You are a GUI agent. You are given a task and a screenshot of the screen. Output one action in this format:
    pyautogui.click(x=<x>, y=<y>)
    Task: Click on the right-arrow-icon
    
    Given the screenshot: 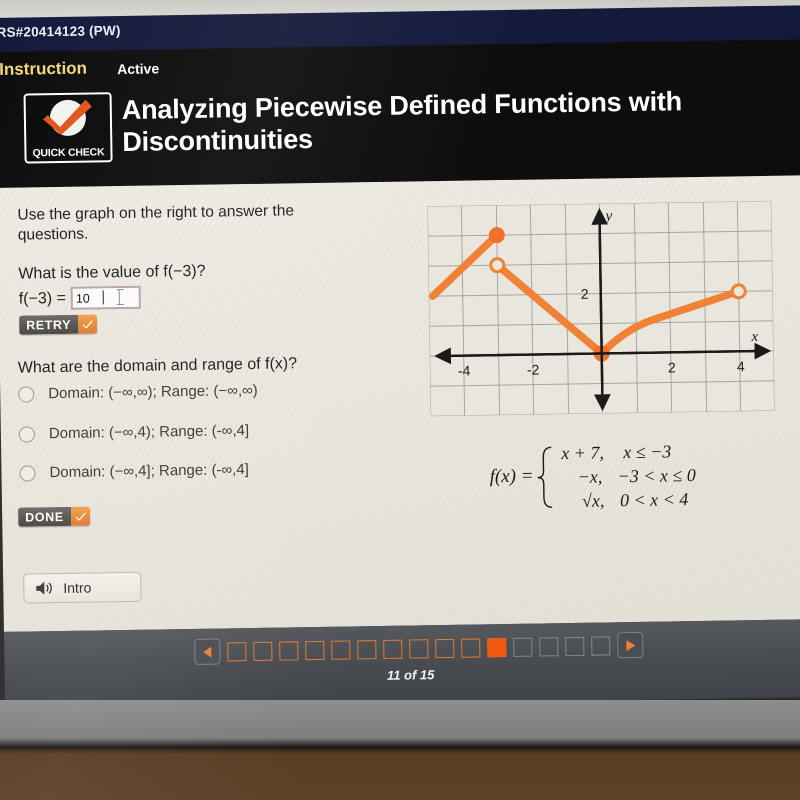 What is the action you would take?
    pyautogui.click(x=630, y=645)
    